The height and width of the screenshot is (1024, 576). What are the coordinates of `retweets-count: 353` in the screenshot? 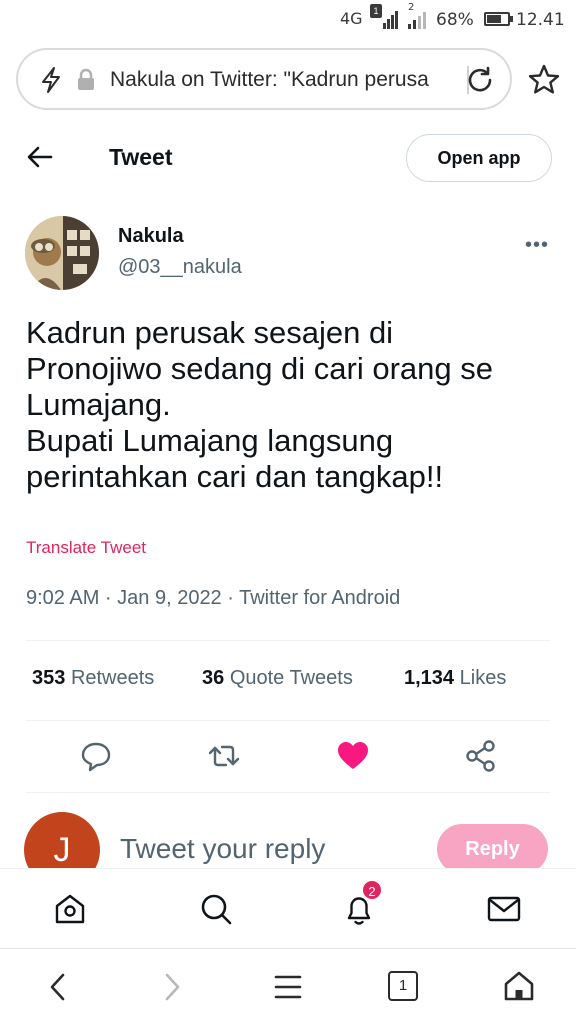 It's located at (49, 678).